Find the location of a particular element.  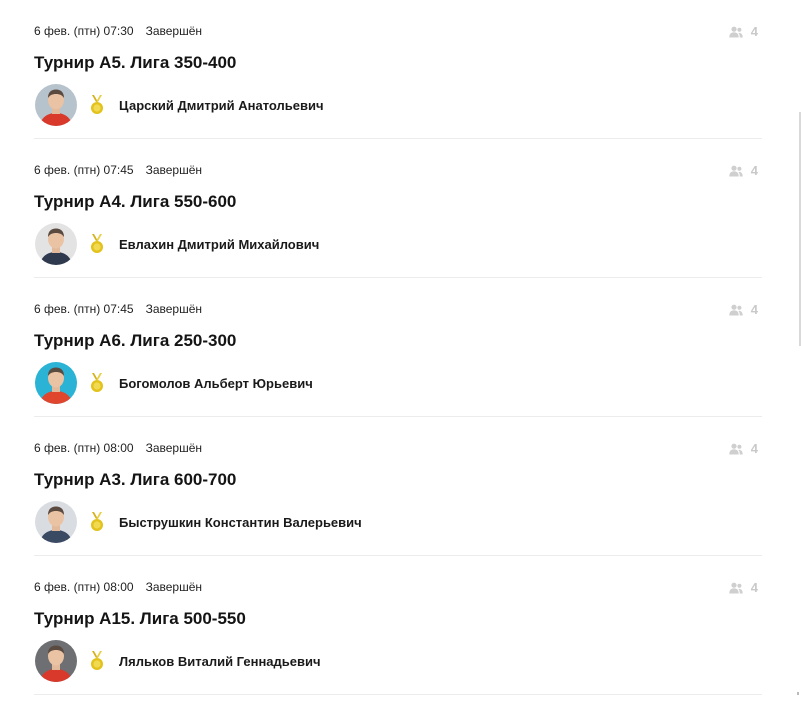

tournament-winner: Быструшкин Константин Валерьевич is located at coordinates (198, 522).